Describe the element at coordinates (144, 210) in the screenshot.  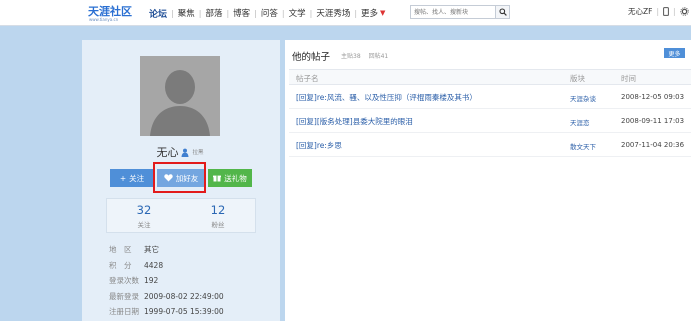
I see `following-count: 32` at that location.